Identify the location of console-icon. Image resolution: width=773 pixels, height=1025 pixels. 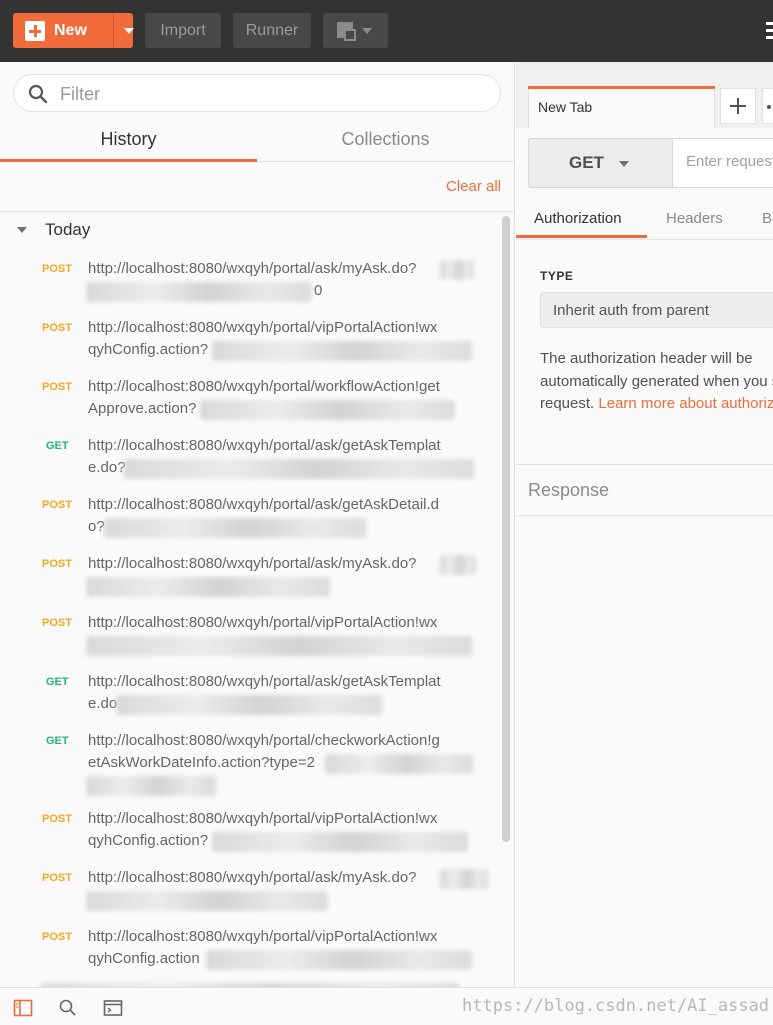
(113, 1008).